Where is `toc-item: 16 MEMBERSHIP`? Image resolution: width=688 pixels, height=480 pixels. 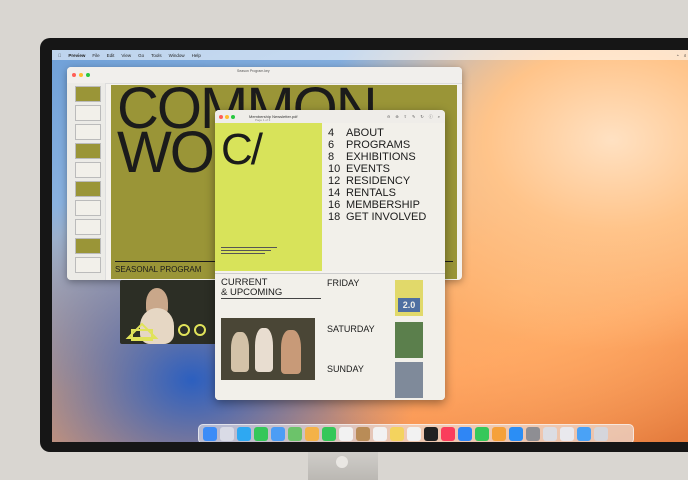
toc-item: 16 MEMBERSHIP is located at coordinates (377, 205).